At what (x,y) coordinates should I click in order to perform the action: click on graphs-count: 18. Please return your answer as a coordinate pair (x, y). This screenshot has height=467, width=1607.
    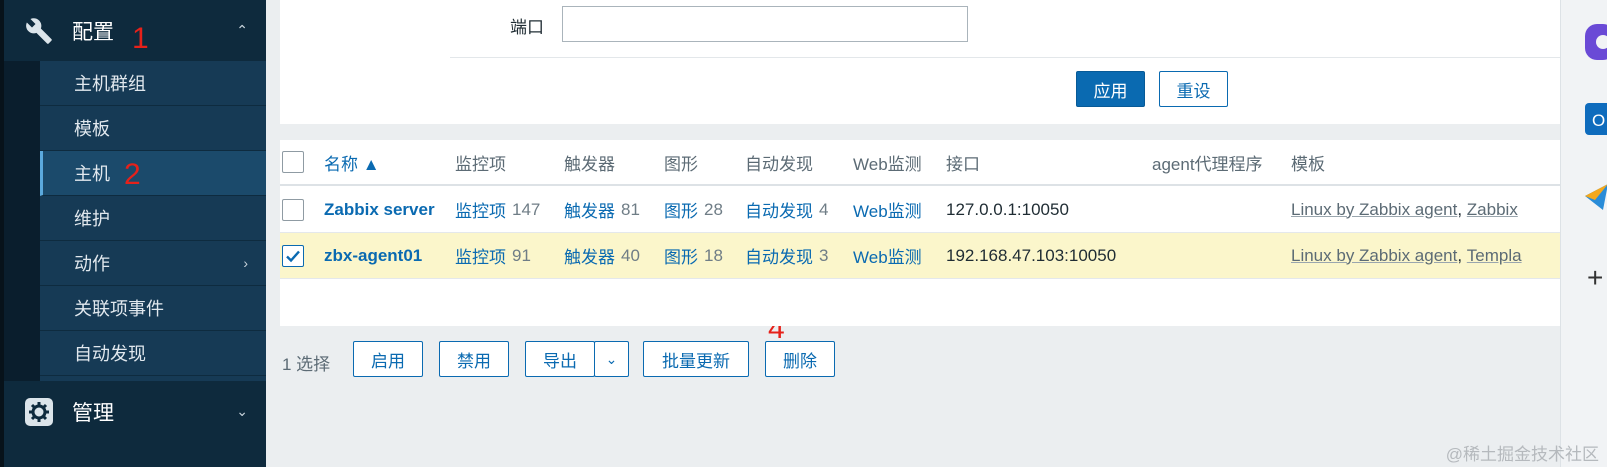
    Looking at the image, I should click on (713, 255).